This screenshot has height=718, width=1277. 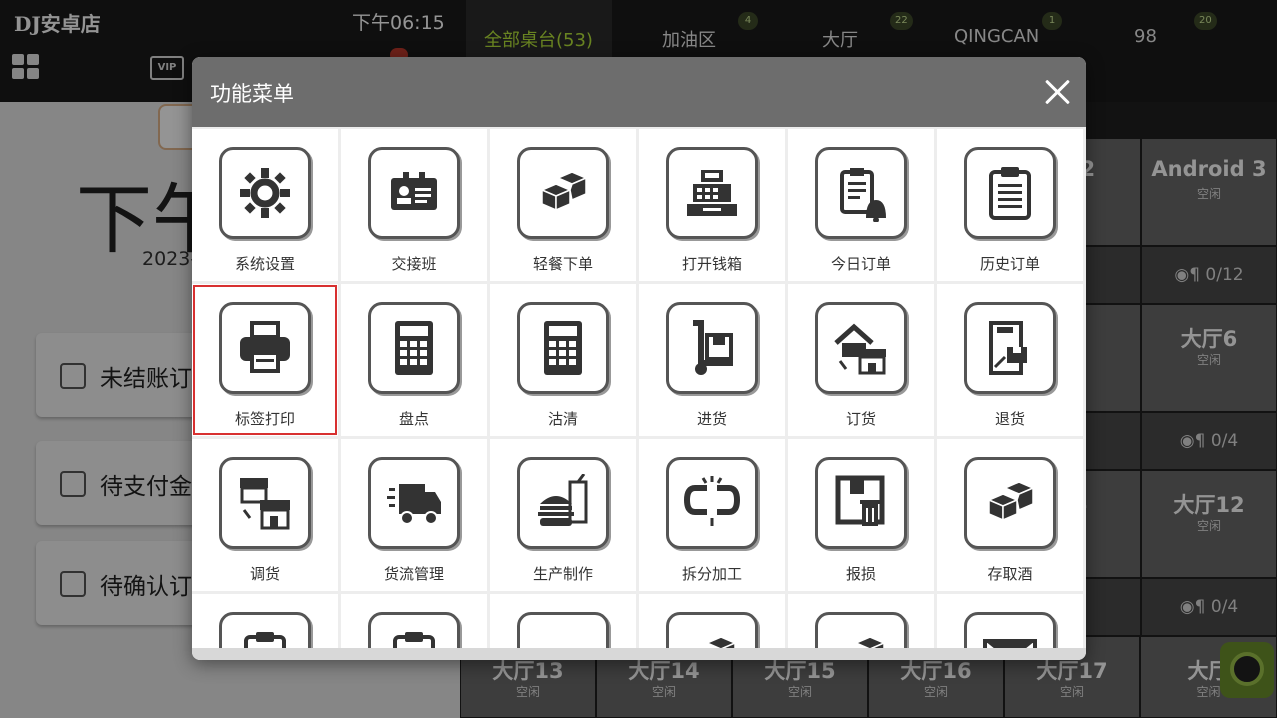 What do you see at coordinates (860, 419) in the screenshot?
I see `menu-item-label: 订货` at bounding box center [860, 419].